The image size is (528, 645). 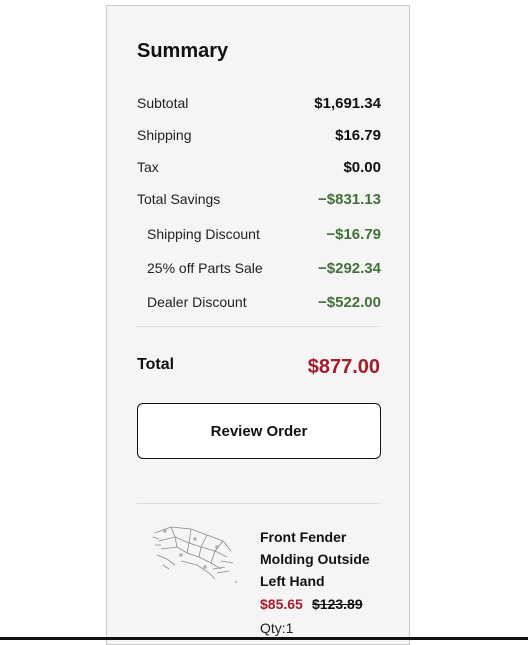 I want to click on dealer-discount-row: Dealer Discount −$522.00, so click(x=259, y=303).